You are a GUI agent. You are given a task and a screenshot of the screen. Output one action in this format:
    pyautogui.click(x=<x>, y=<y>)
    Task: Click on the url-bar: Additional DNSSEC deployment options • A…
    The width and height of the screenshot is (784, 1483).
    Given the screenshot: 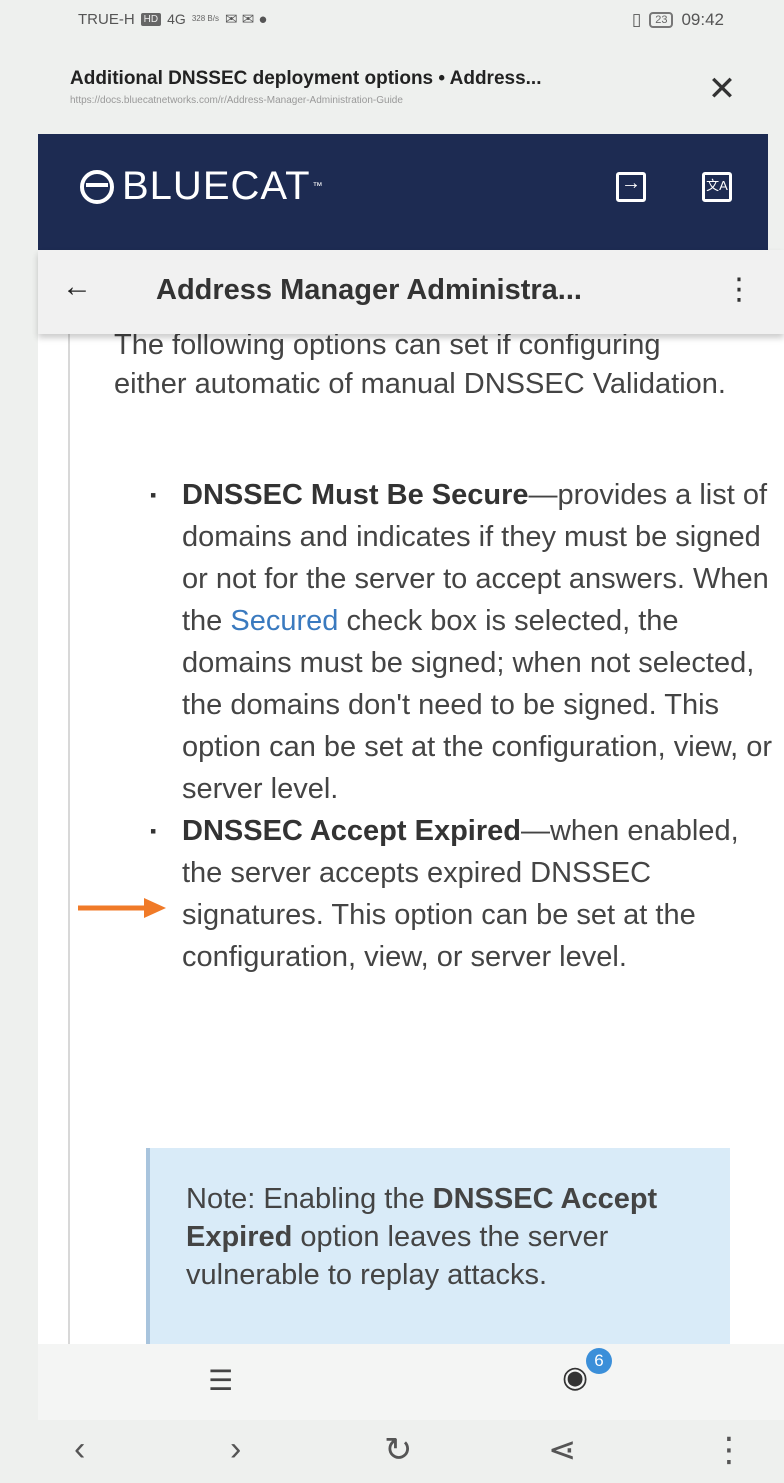 What is the action you would take?
    pyautogui.click(x=392, y=91)
    